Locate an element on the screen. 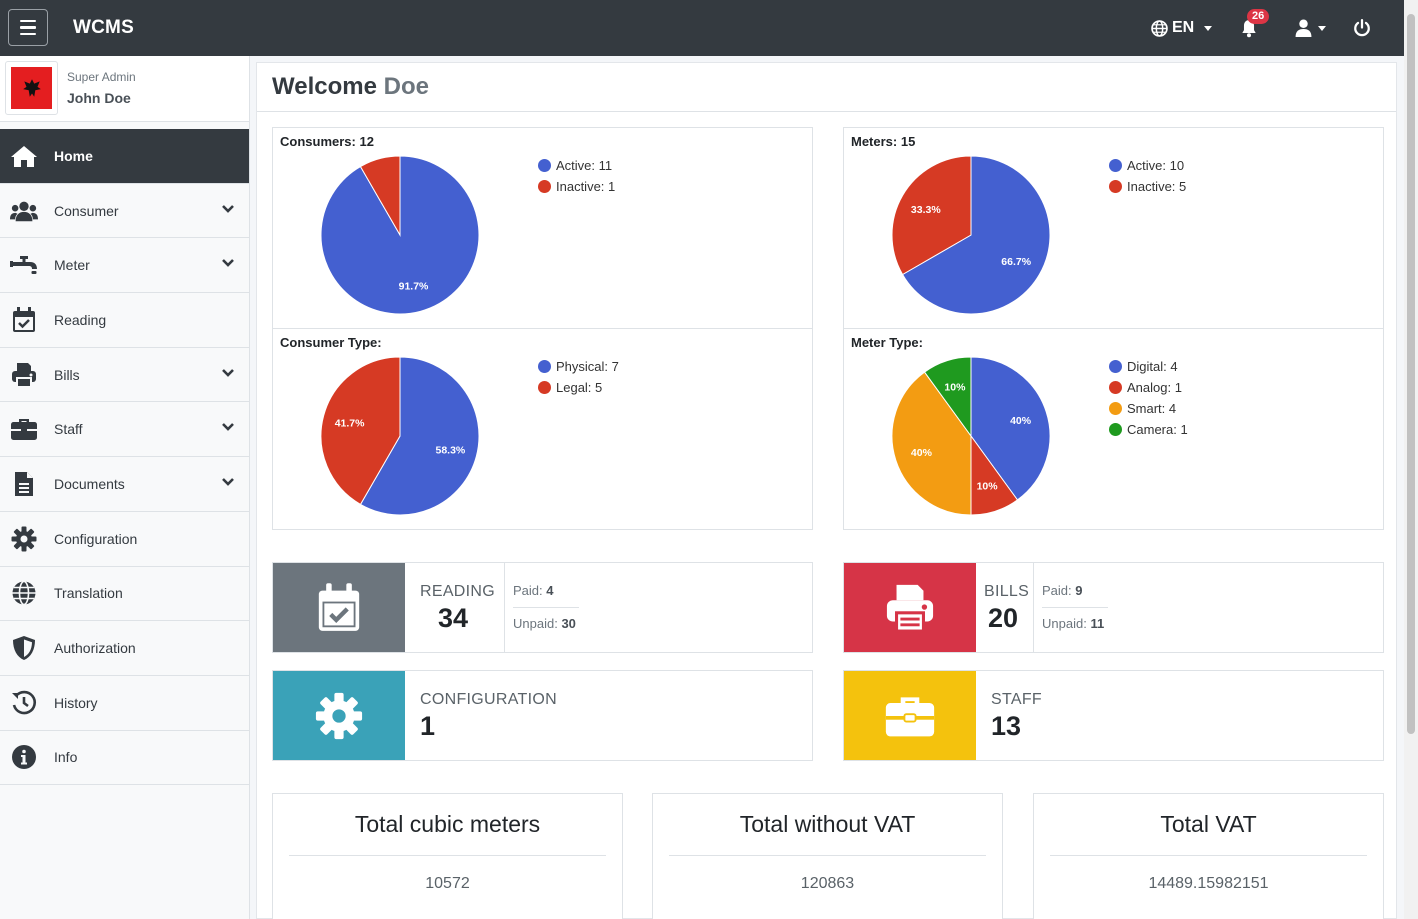  sidebar-item-label: Authorization is located at coordinates (95, 648).